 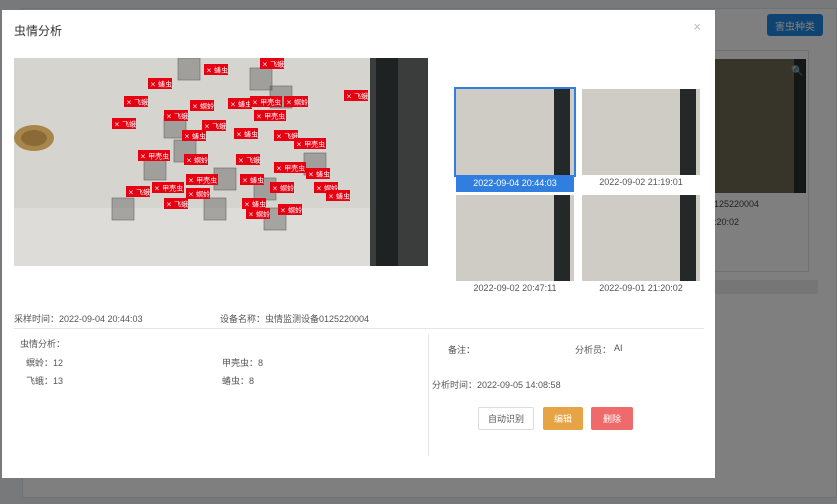 What do you see at coordinates (238, 381) in the screenshot?
I see `count-aphid: 蝽虫：8` at bounding box center [238, 381].